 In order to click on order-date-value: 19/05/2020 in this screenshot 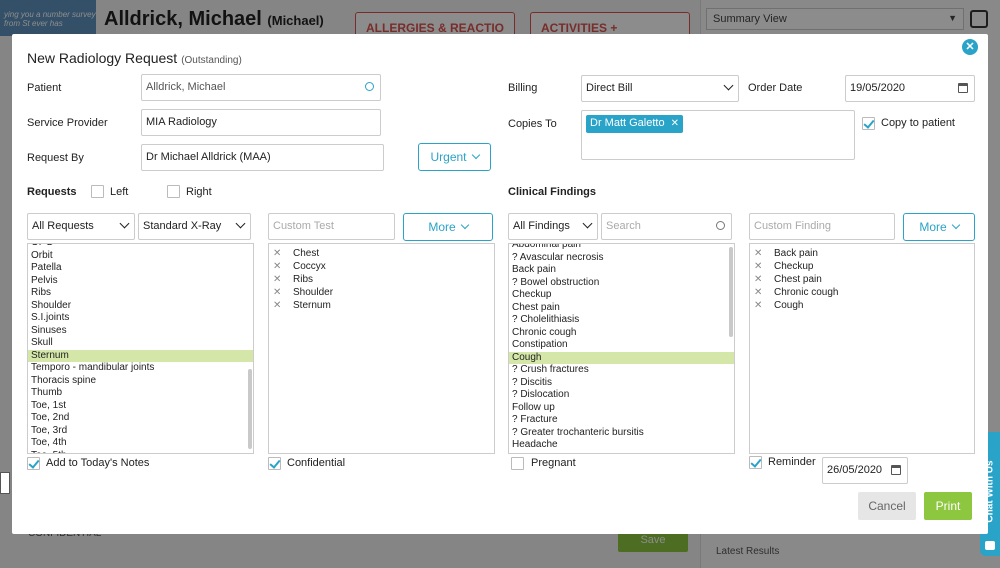, I will do `click(878, 88)`.